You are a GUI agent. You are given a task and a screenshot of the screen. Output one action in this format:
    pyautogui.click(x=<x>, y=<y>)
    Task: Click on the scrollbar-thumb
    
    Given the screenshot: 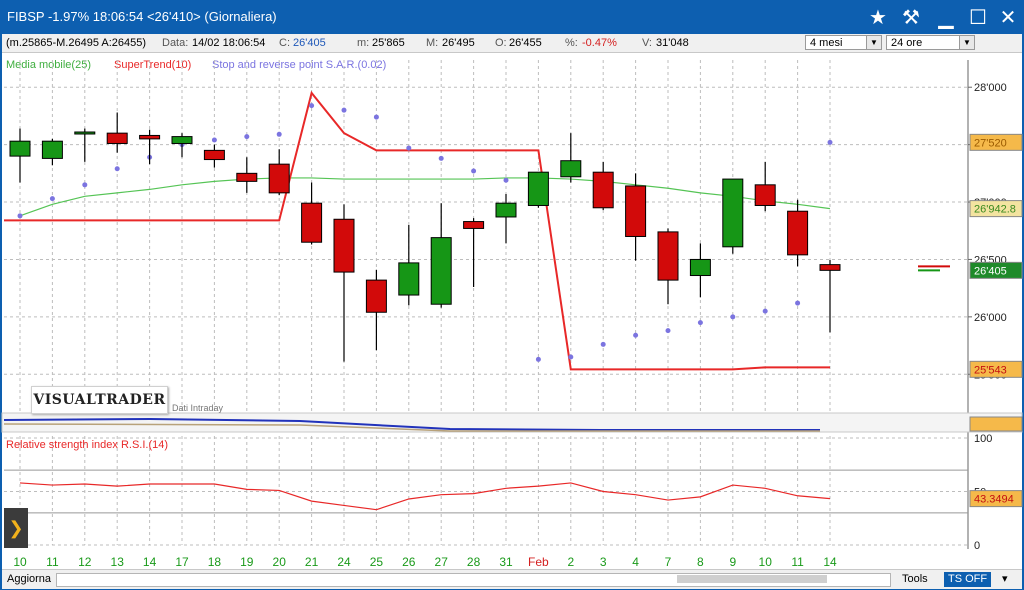 What is the action you would take?
    pyautogui.click(x=752, y=579)
    